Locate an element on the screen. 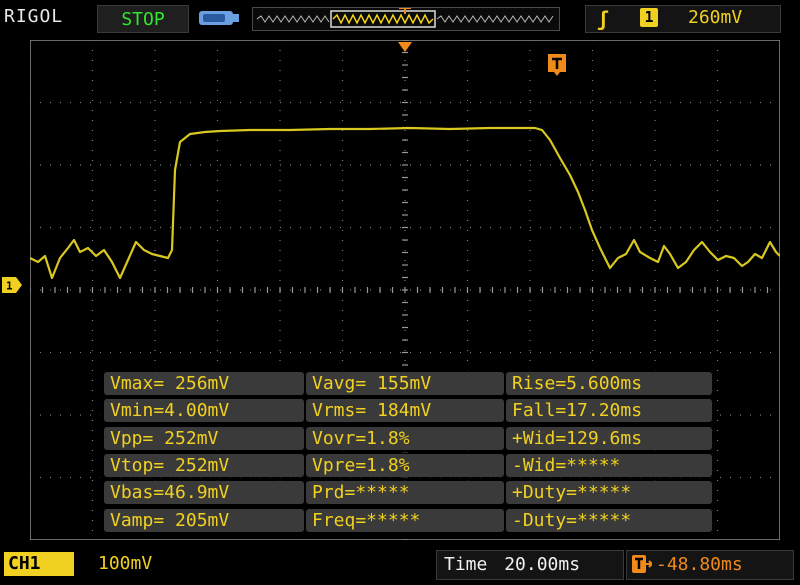  trigger-level: 260mV is located at coordinates (715, 17).